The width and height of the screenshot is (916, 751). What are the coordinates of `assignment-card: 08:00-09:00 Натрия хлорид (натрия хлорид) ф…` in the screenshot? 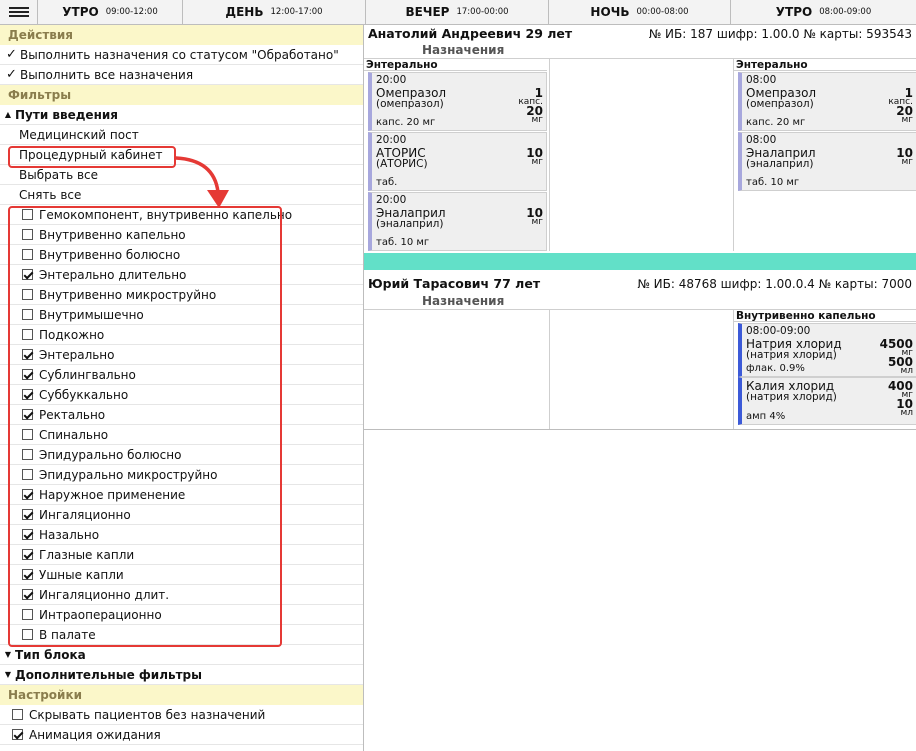 It's located at (827, 350).